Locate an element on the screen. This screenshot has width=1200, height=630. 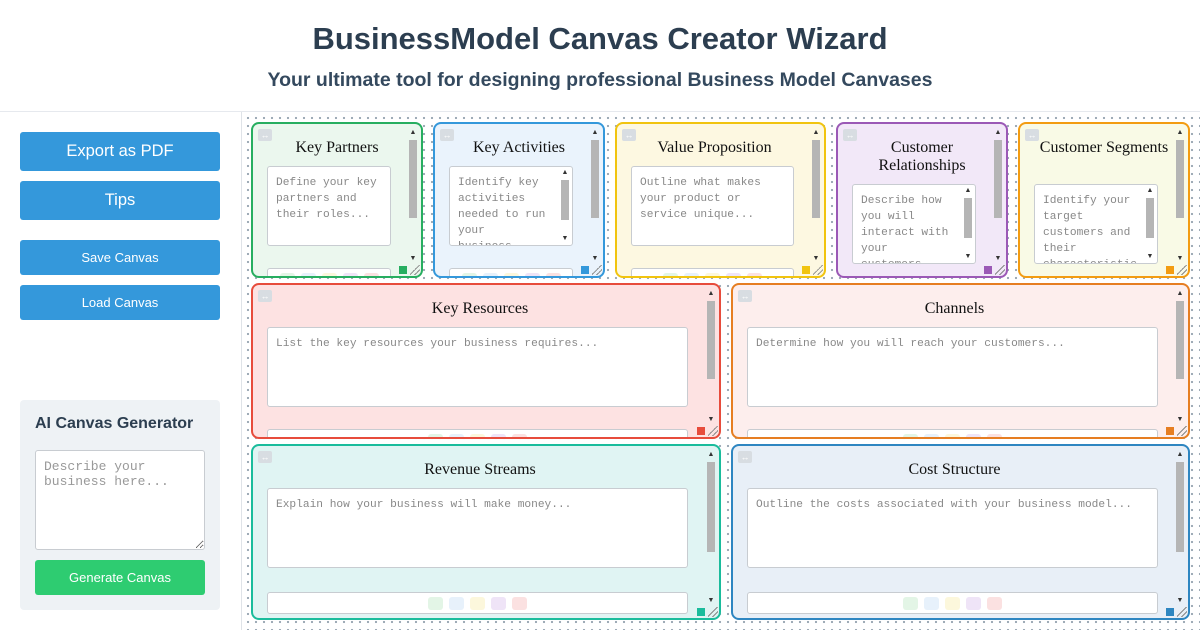
load-canvas-button: Load Canvas is located at coordinates (120, 302).